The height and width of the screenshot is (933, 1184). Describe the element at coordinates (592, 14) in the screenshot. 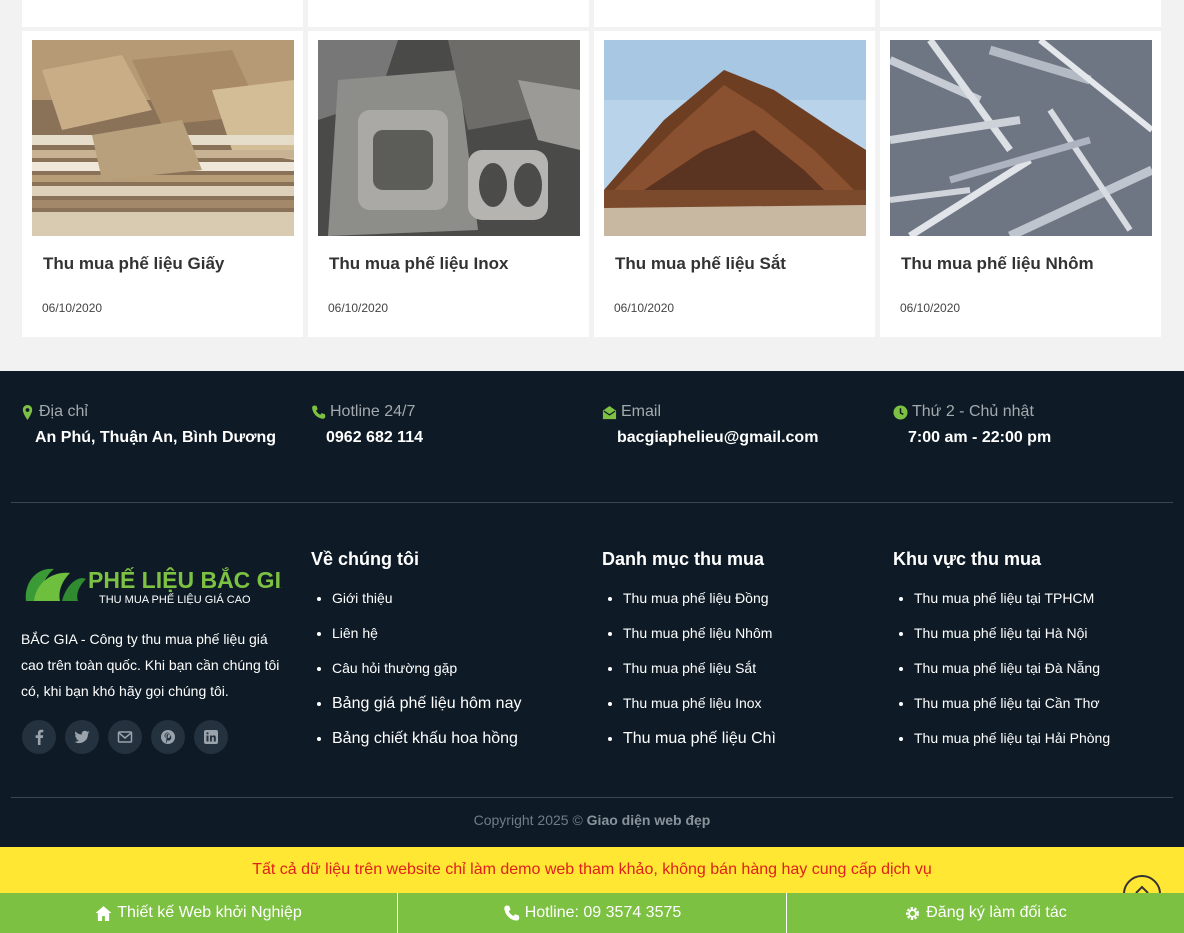

I see `previous-posts-row` at that location.